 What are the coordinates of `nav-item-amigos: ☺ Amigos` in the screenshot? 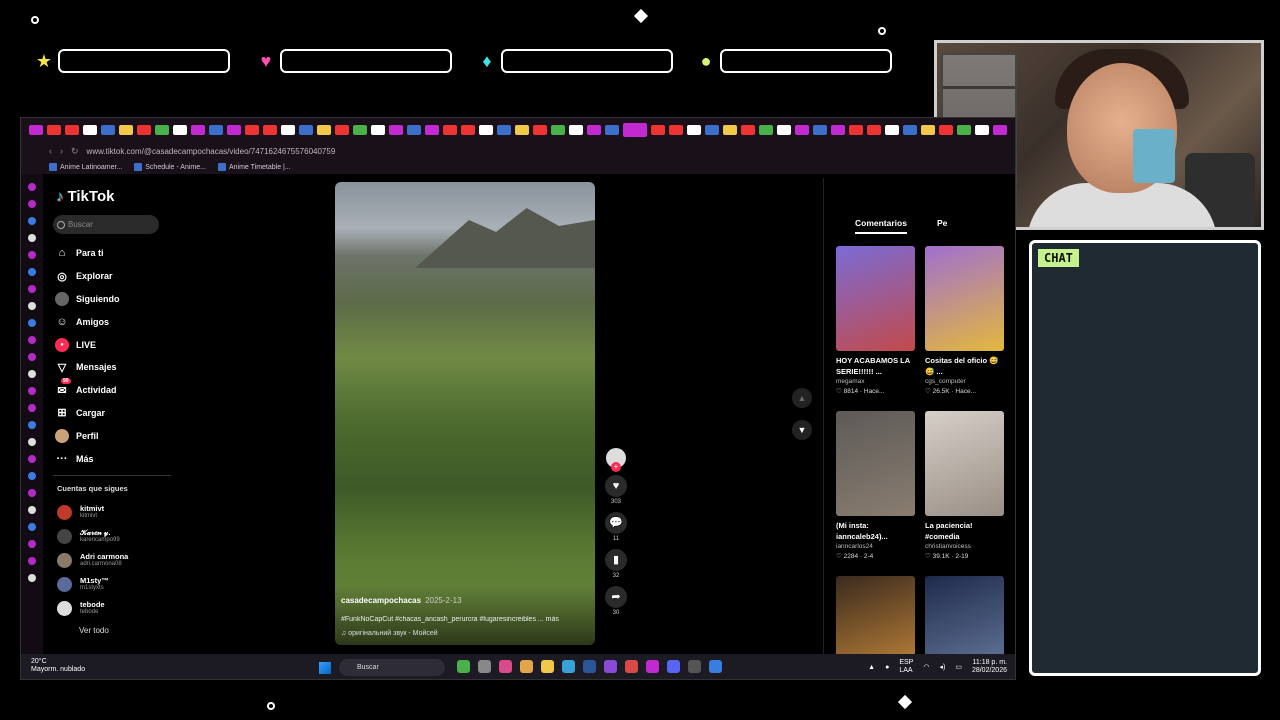 It's located at (110, 321).